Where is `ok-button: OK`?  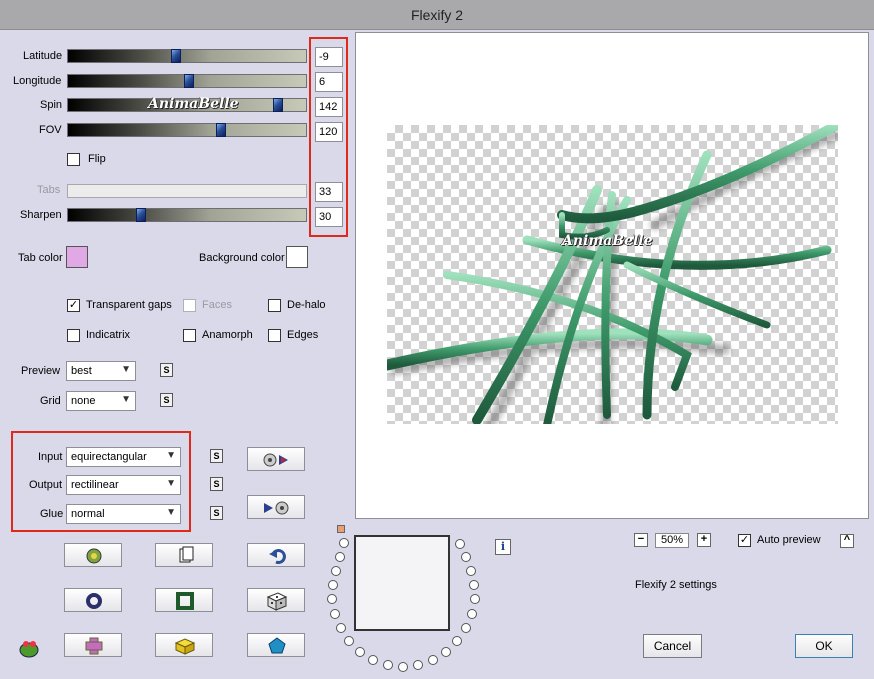 ok-button: OK is located at coordinates (824, 646).